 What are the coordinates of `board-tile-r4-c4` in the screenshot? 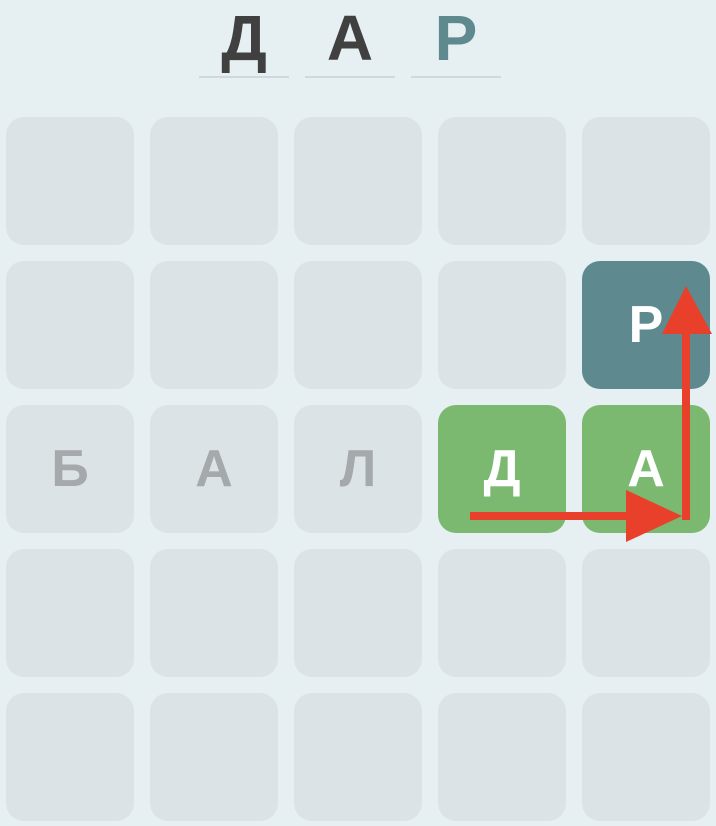 It's located at (502, 613).